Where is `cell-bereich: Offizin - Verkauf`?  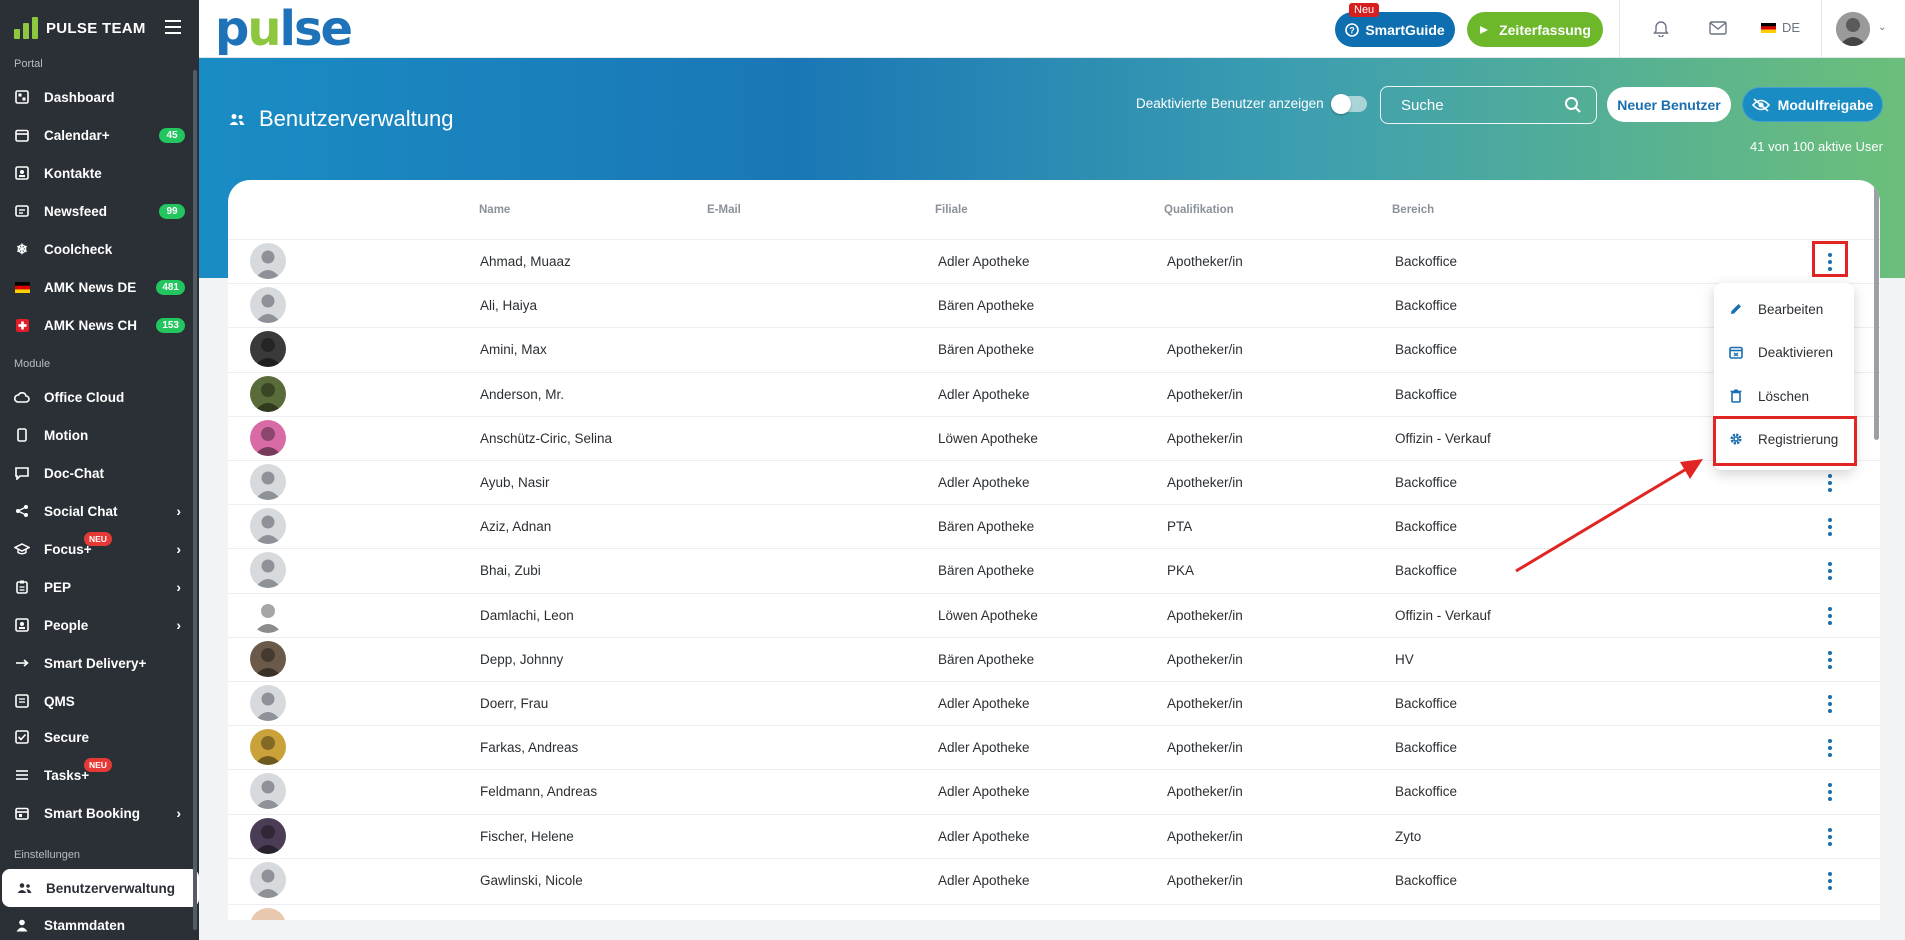 cell-bereich: Offizin - Verkauf is located at coordinates (1443, 615).